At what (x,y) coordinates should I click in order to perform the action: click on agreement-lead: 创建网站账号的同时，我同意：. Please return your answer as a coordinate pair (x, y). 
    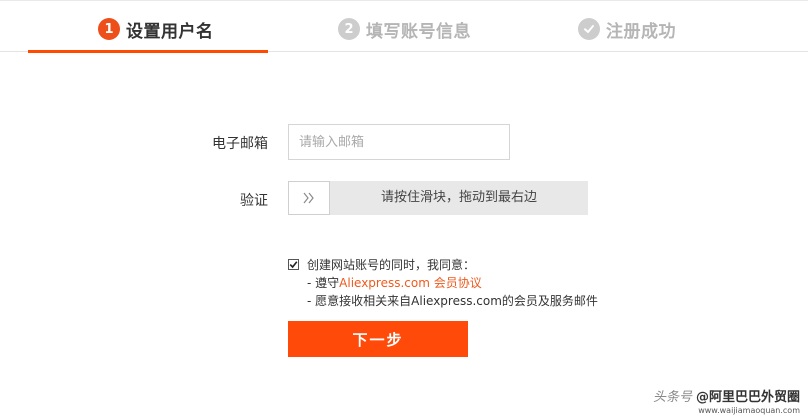
    Looking at the image, I should click on (391, 265).